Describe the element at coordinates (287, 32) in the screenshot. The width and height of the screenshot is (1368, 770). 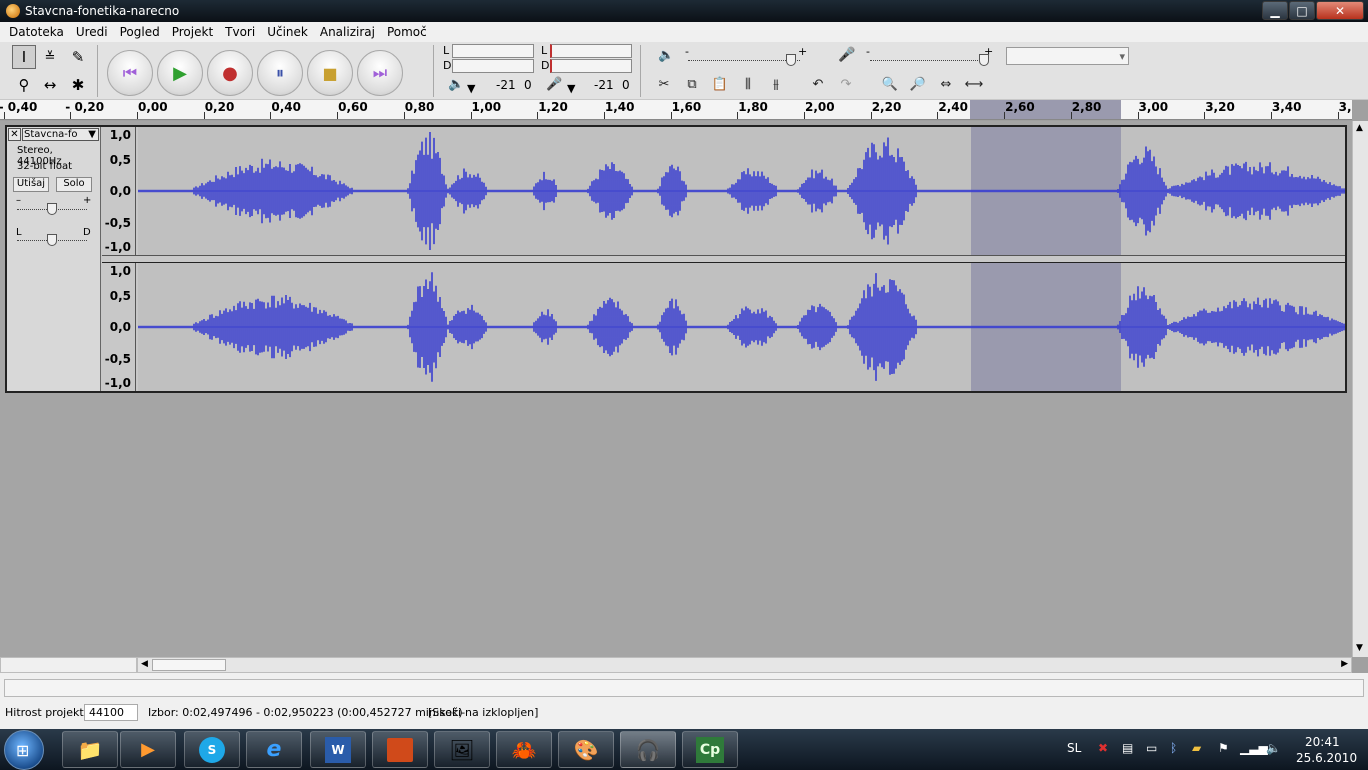
I see `menu-effect: Učinek` at that location.